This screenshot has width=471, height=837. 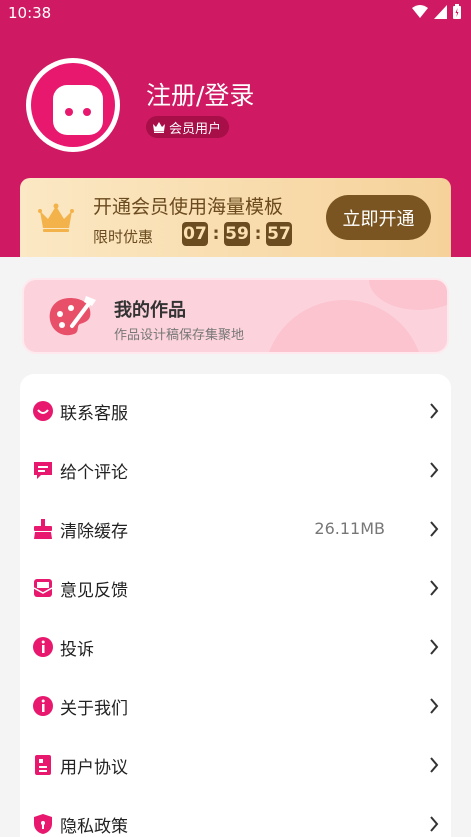 I want to click on menu-item-label: 隐私政策, so click(x=94, y=827).